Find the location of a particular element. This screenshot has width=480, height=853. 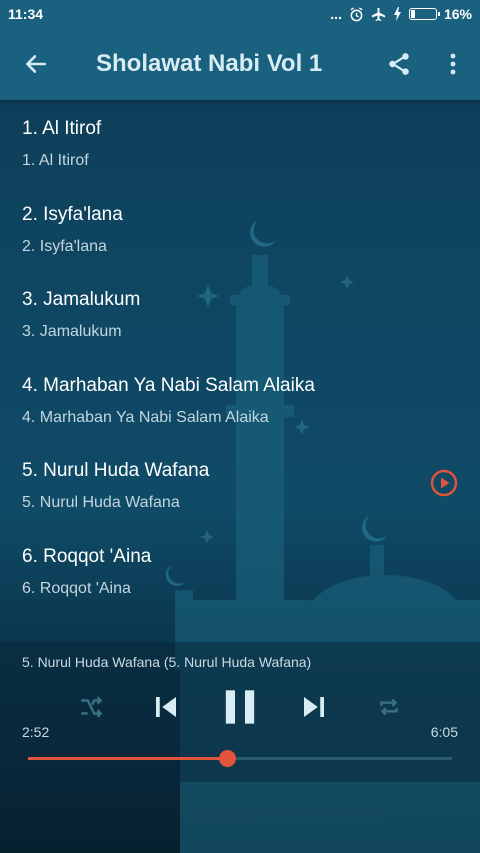

app-bar: Sholawat Nabi Vol 1 is located at coordinates (240, 64).